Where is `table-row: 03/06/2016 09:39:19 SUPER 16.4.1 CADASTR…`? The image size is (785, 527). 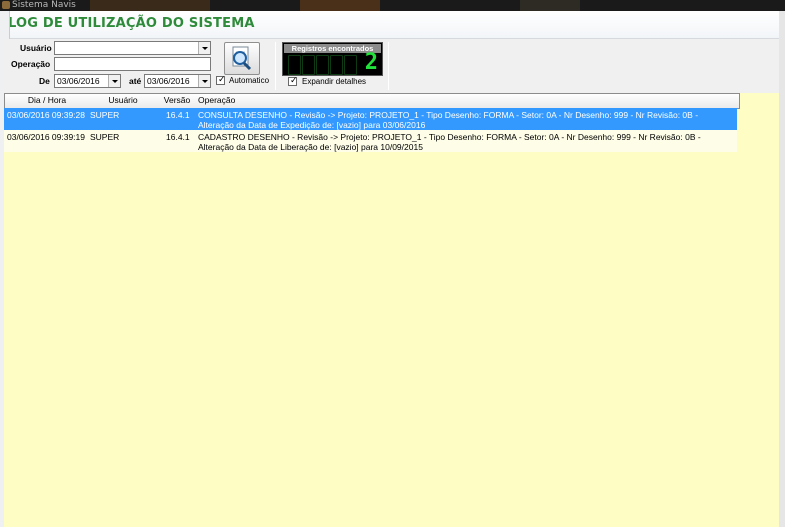
table-row: 03/06/2016 09:39:19 SUPER 16.4.1 CADASTR… is located at coordinates (370, 141).